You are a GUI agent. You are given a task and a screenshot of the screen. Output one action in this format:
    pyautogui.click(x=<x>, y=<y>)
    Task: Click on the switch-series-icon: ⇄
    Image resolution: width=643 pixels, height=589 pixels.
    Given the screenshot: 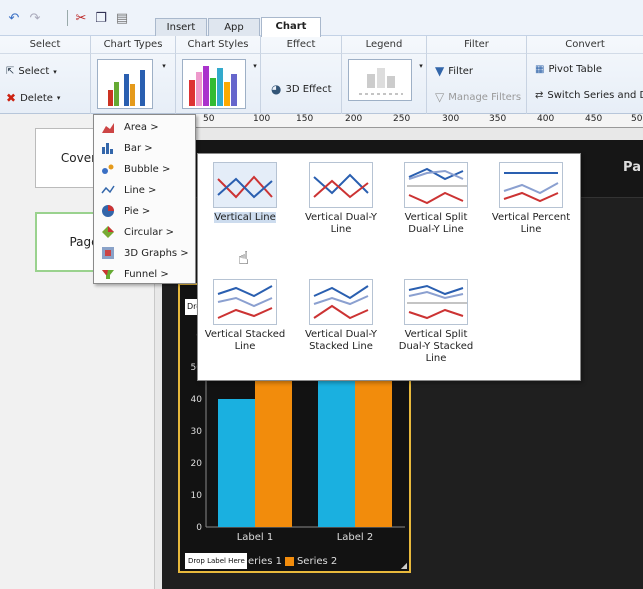 What is the action you would take?
    pyautogui.click(x=539, y=95)
    